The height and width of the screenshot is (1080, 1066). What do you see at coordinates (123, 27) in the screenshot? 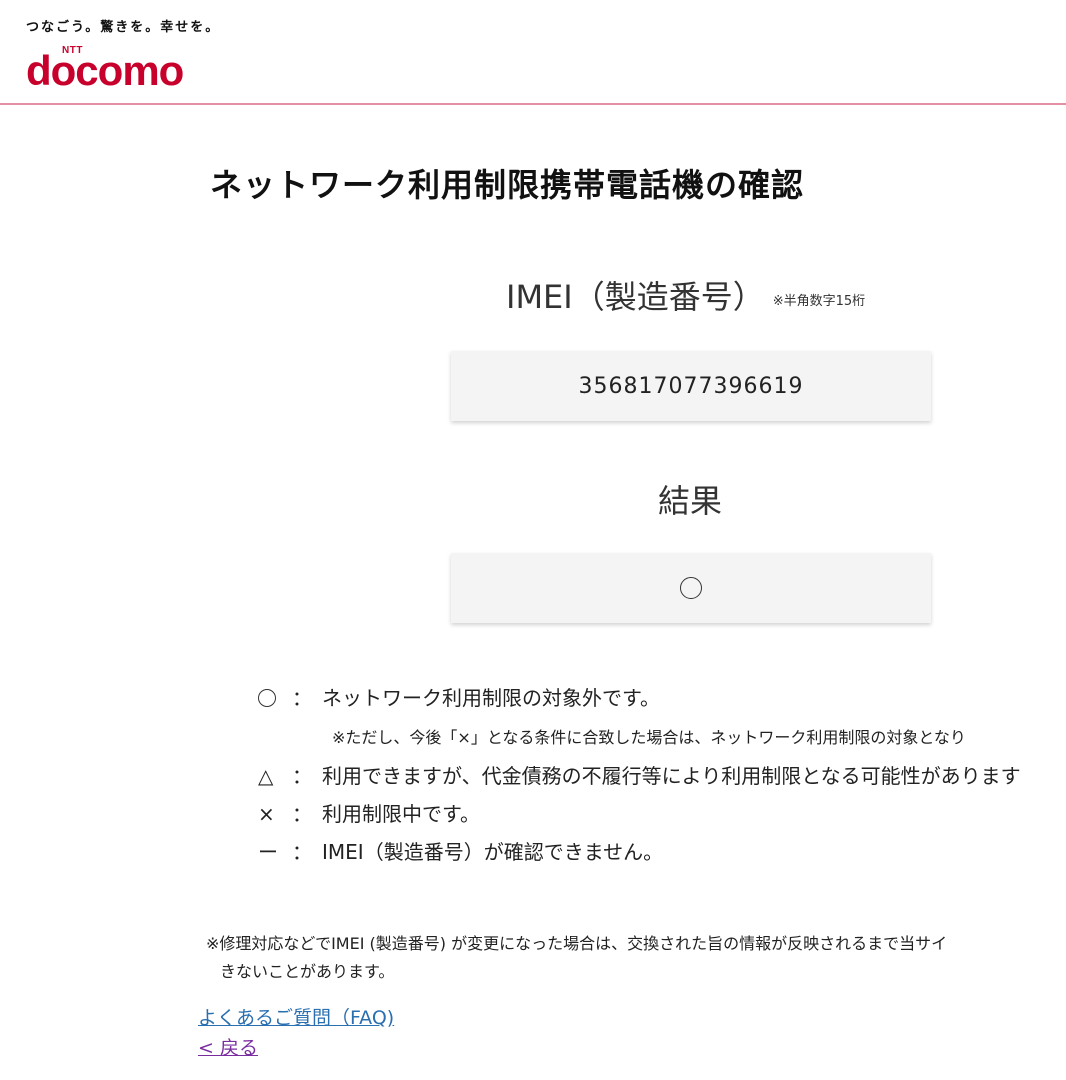
I see `tagline: つなごう。驚きを。幸せを。` at bounding box center [123, 27].